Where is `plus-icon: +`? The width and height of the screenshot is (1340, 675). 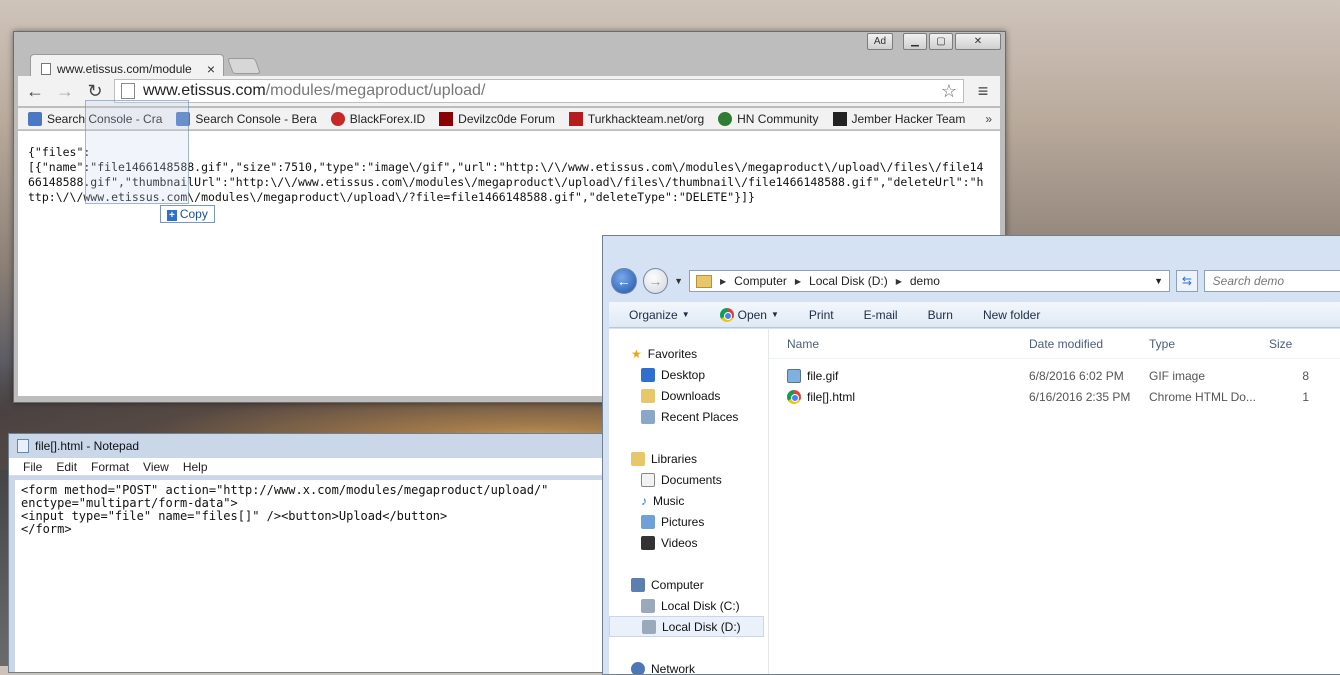 plus-icon: + is located at coordinates (172, 215).